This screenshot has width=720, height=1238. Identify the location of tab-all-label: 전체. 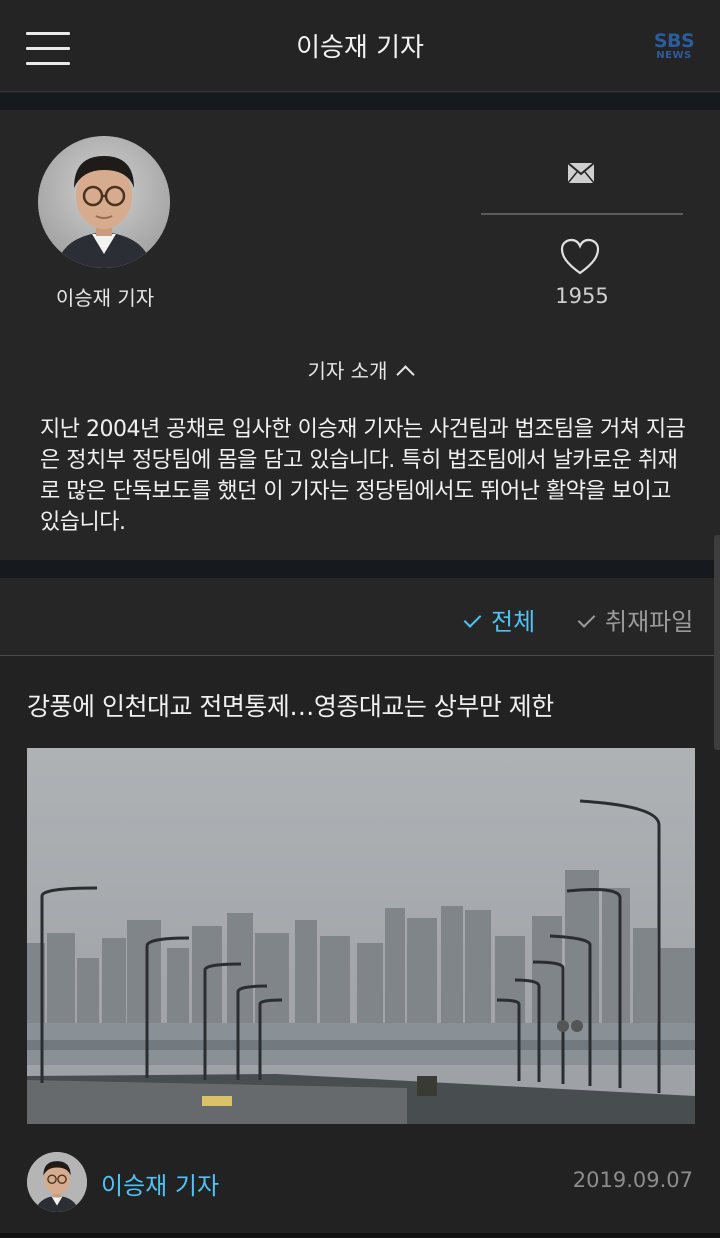
(513, 622).